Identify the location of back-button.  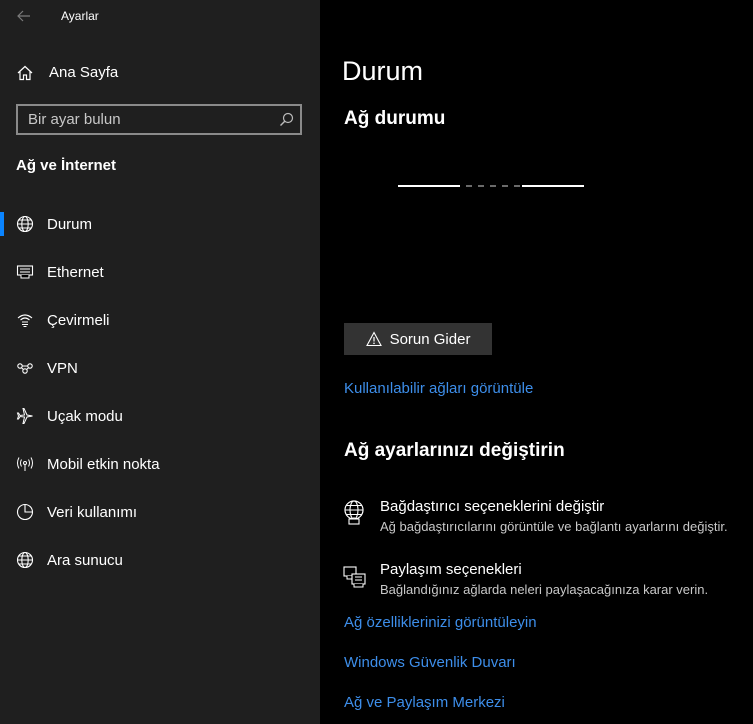
(24, 16).